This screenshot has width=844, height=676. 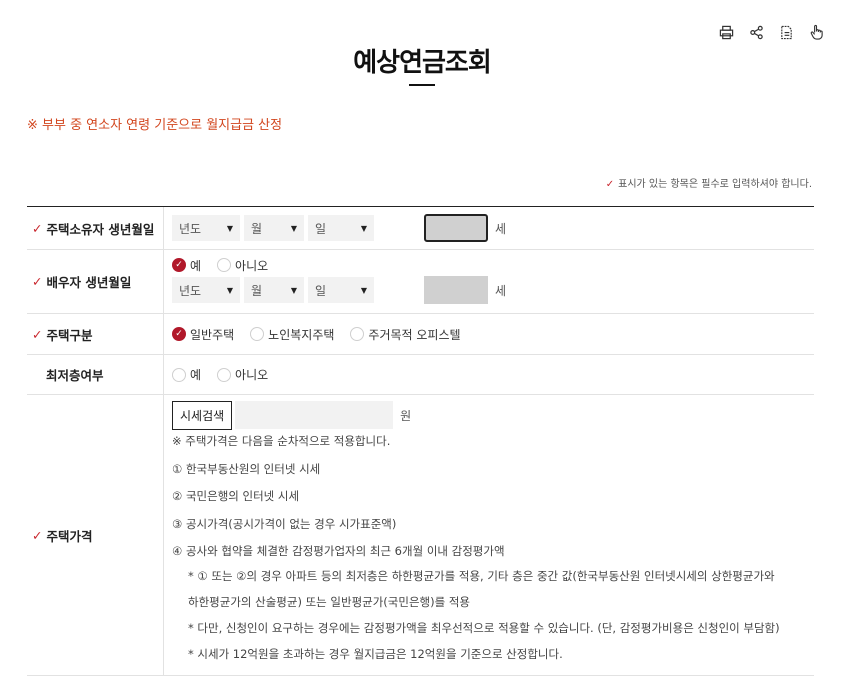 I want to click on row-label: ✓ 주택가격, so click(x=95, y=535).